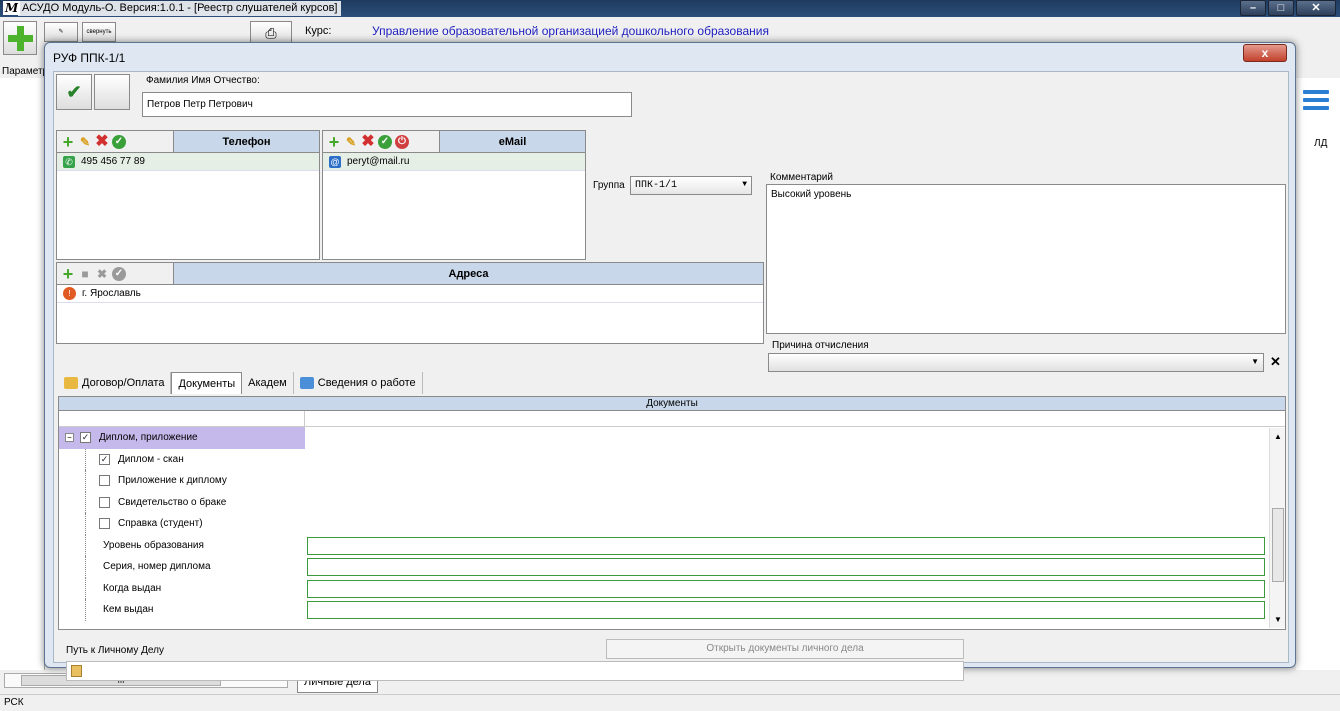 This screenshot has height=711, width=1340. What do you see at coordinates (182, 438) in the screenshot?
I see `doc-root-row: − ✓ Диплом, приложение` at bounding box center [182, 438].